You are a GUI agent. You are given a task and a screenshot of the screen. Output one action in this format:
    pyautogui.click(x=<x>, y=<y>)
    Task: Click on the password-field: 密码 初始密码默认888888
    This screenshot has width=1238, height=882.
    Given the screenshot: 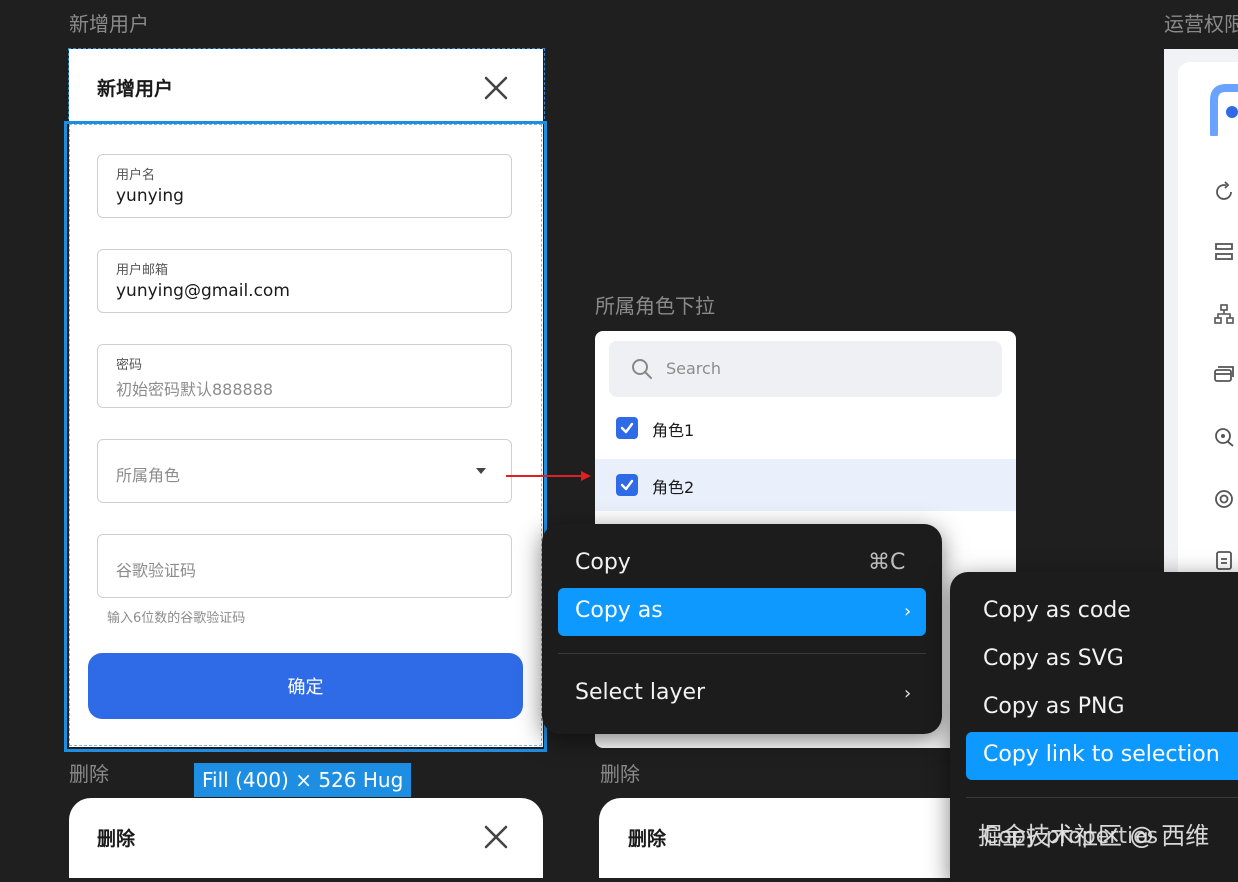 What is the action you would take?
    pyautogui.click(x=304, y=376)
    